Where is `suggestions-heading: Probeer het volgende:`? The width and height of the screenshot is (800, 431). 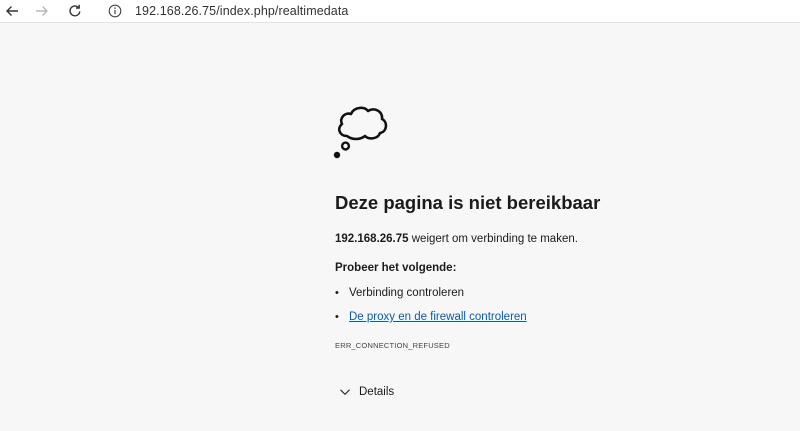
suggestions-heading: Probeer het volgende: is located at coordinates (396, 268).